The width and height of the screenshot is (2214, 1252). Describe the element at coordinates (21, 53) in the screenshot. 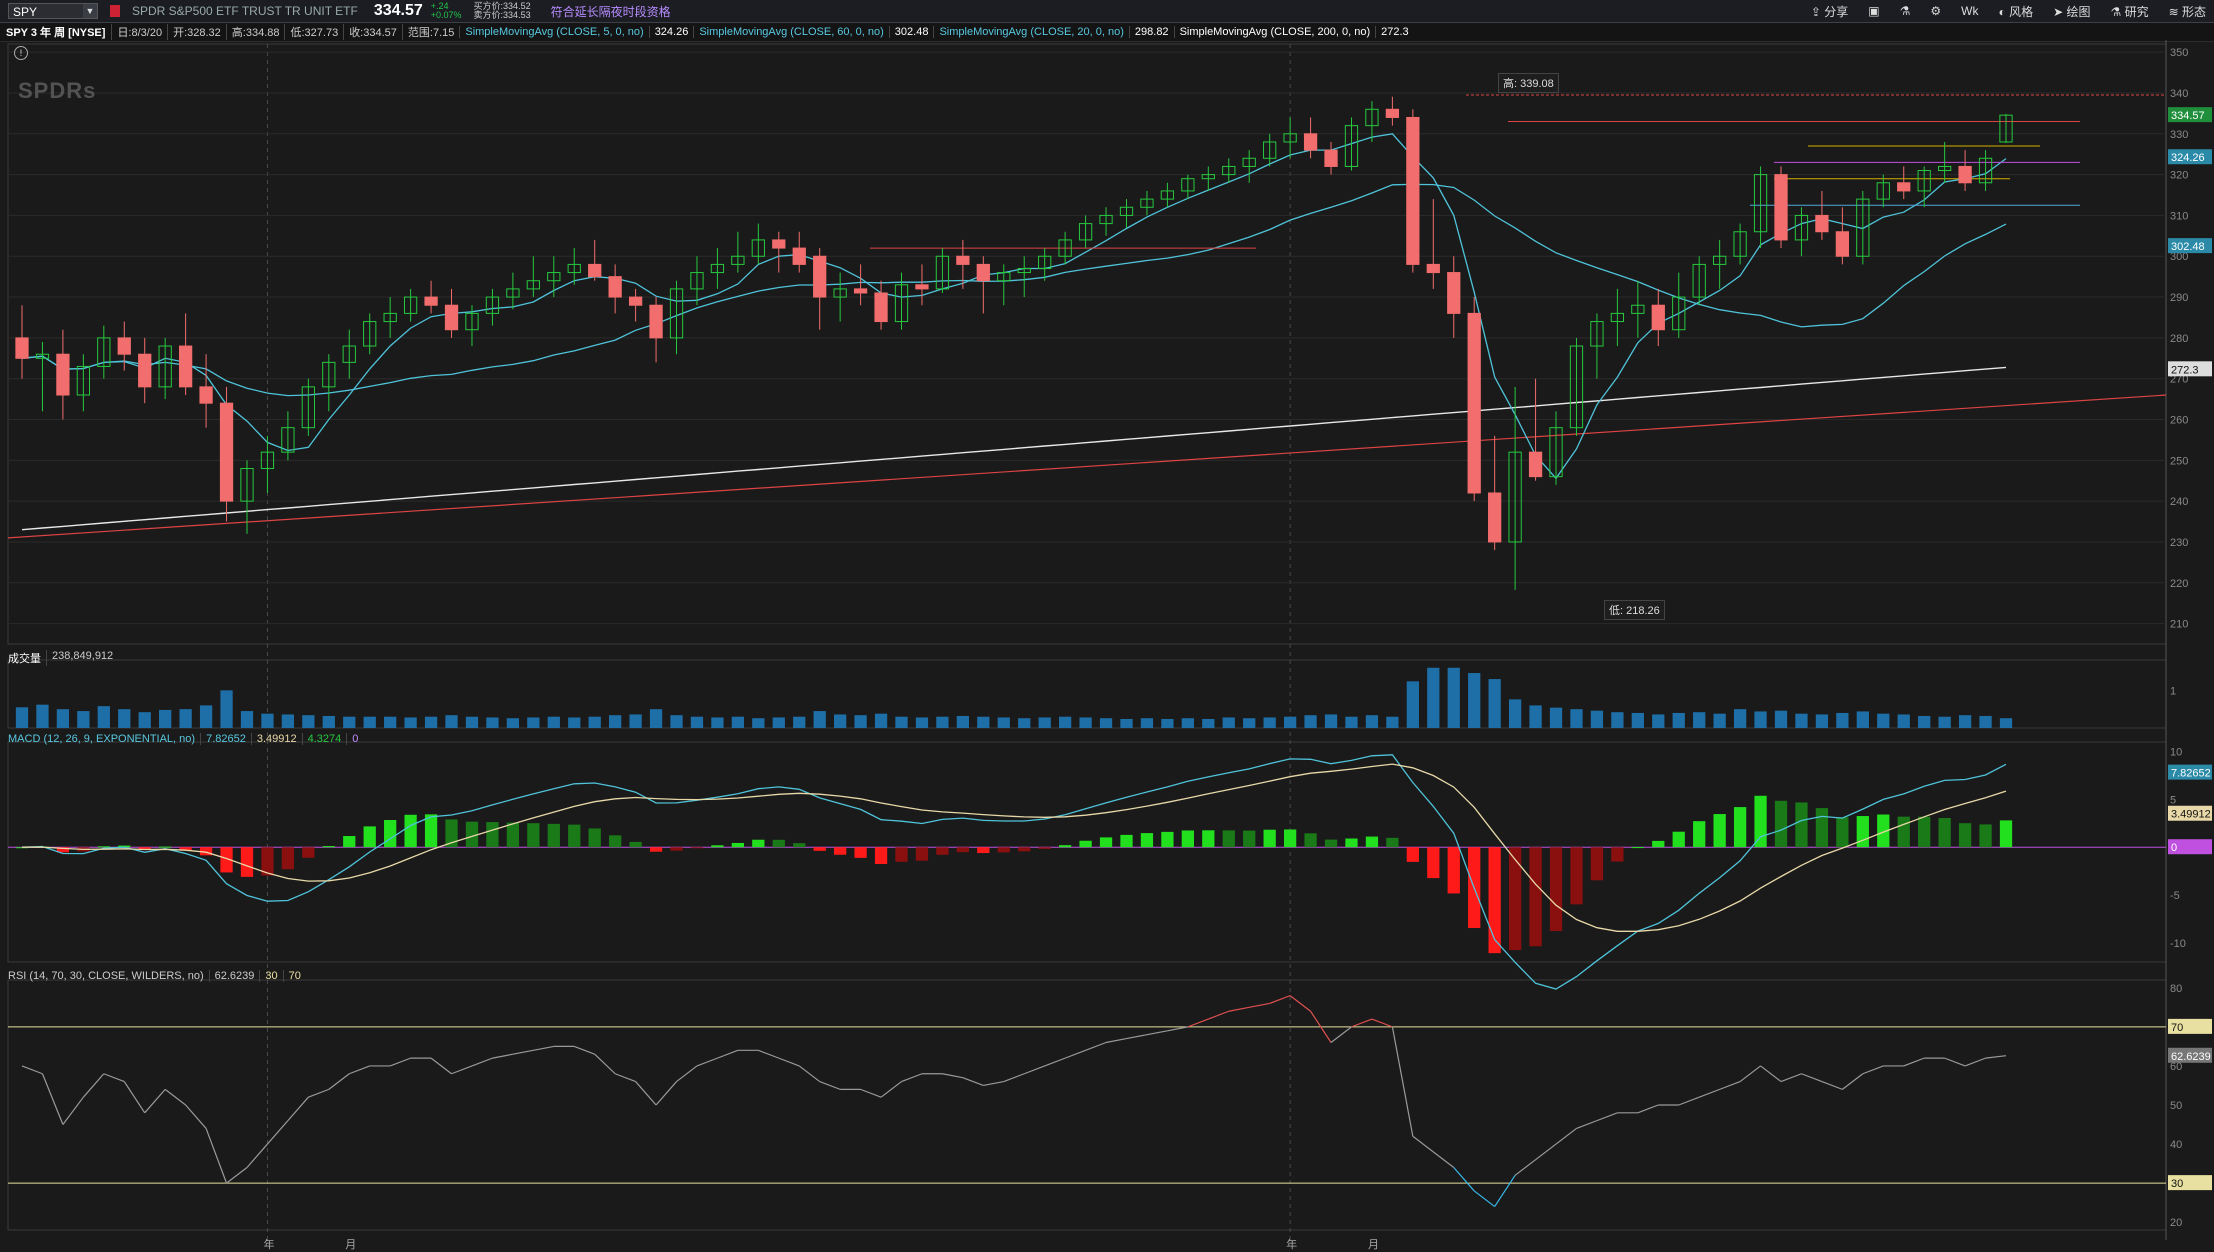

I see `info-icon: !` at that location.